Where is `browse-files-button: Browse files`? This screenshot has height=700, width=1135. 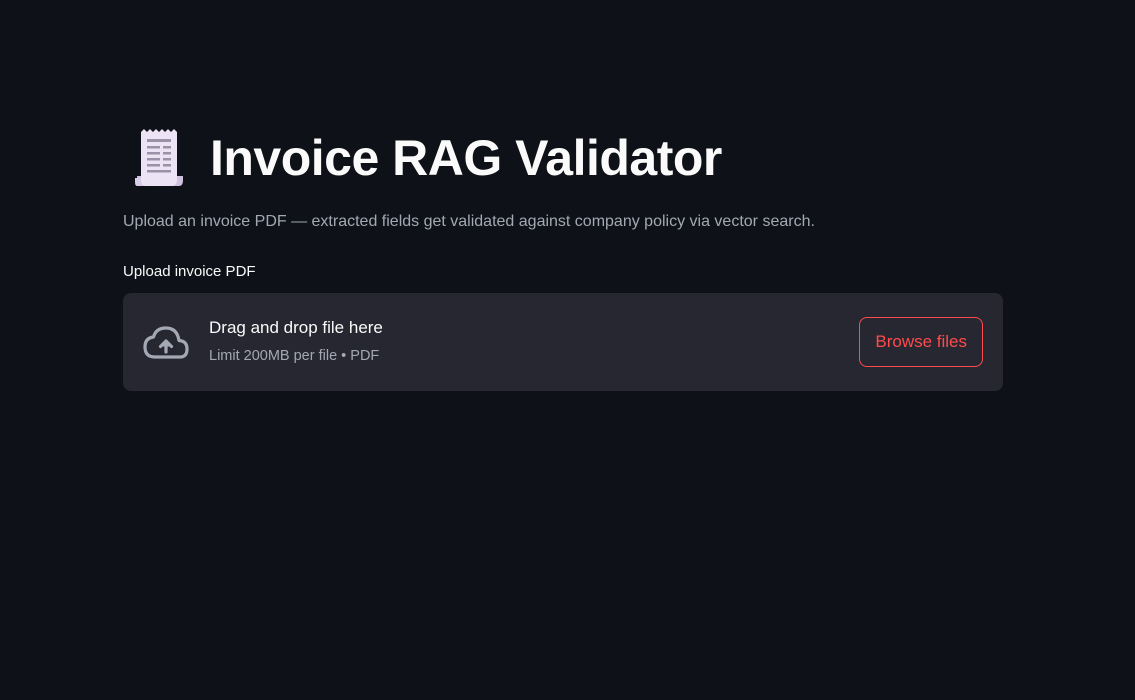
browse-files-button: Browse files is located at coordinates (921, 342).